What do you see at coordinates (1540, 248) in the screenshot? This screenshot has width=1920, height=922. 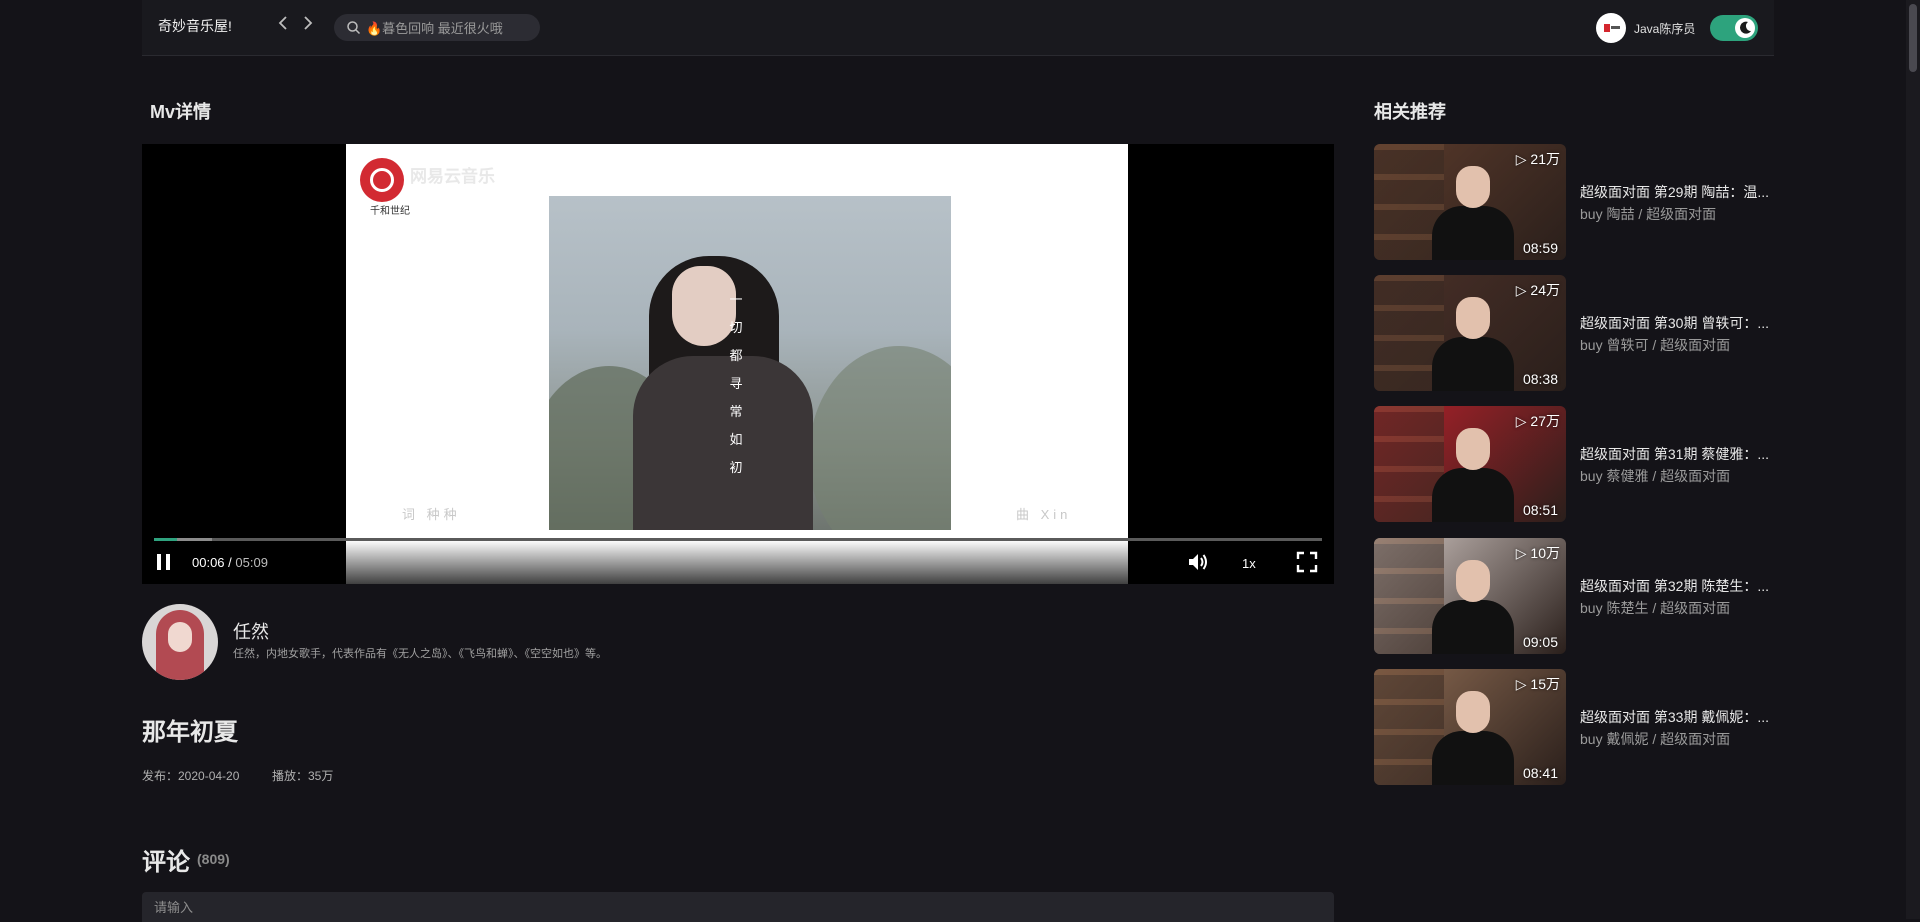 I see `recommend-duration: 08:59` at bounding box center [1540, 248].